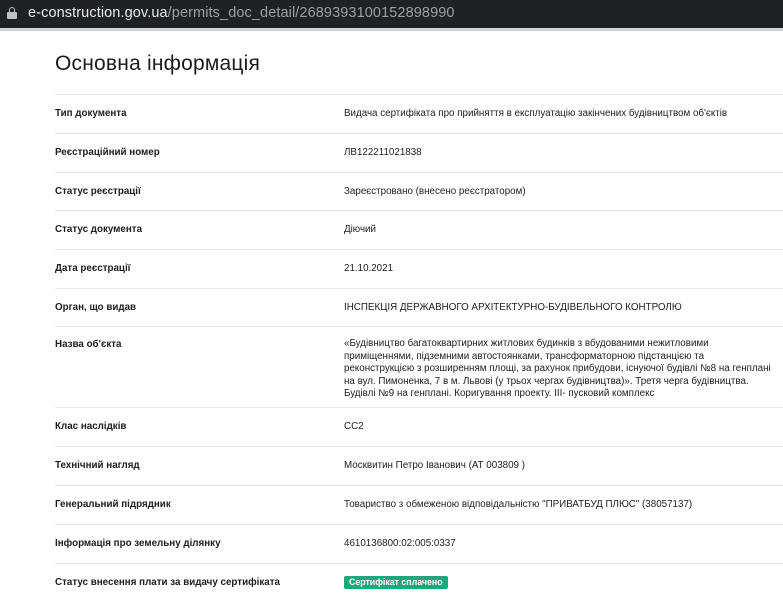  What do you see at coordinates (311, 13) in the screenshot?
I see `url-path: /permits_doc_detail/2689393100152898990` at bounding box center [311, 13].